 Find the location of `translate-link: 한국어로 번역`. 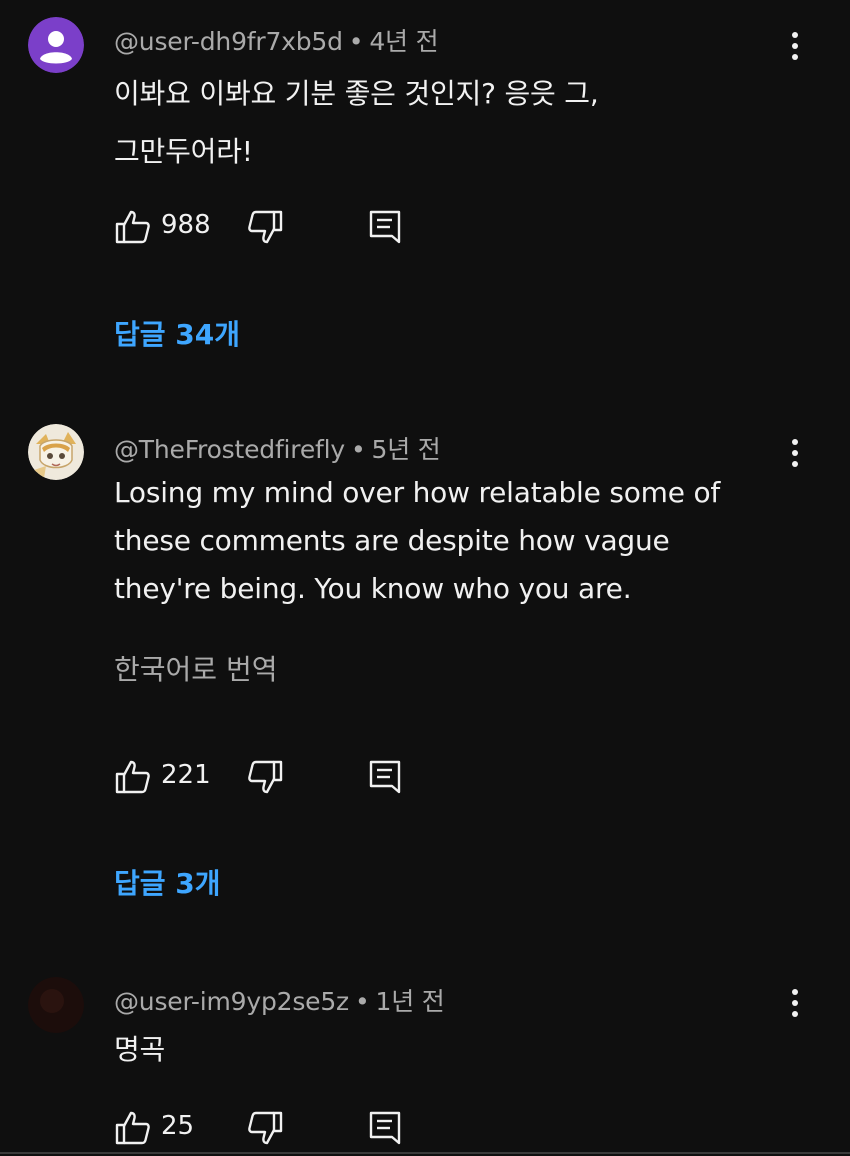

translate-link: 한국어로 번역 is located at coordinates (195, 668).